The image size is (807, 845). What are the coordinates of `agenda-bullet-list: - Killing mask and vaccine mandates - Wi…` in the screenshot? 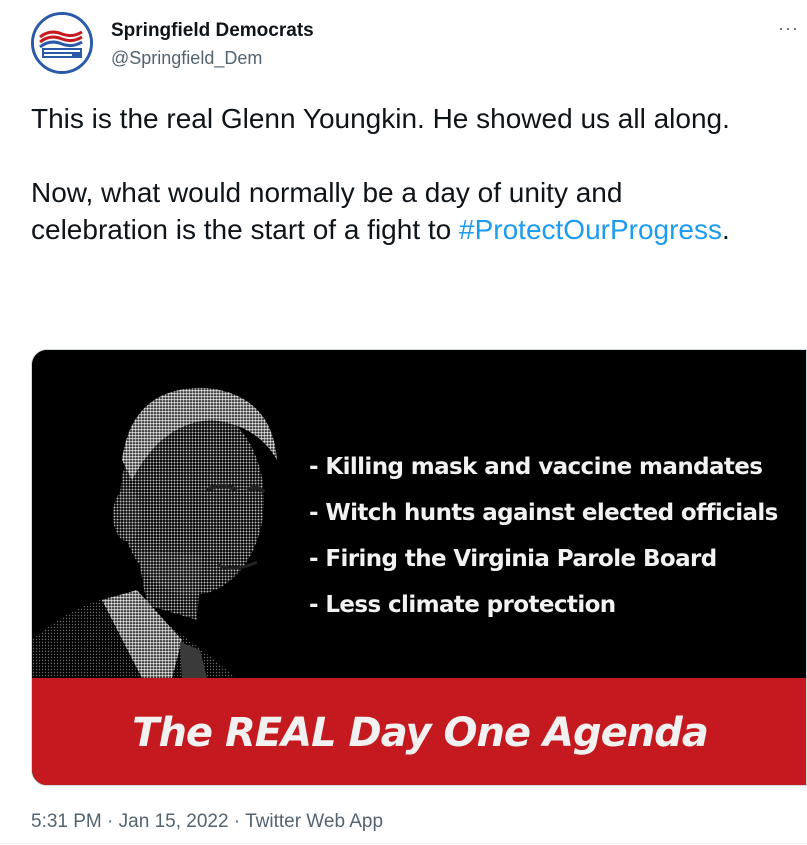 It's located at (543, 546).